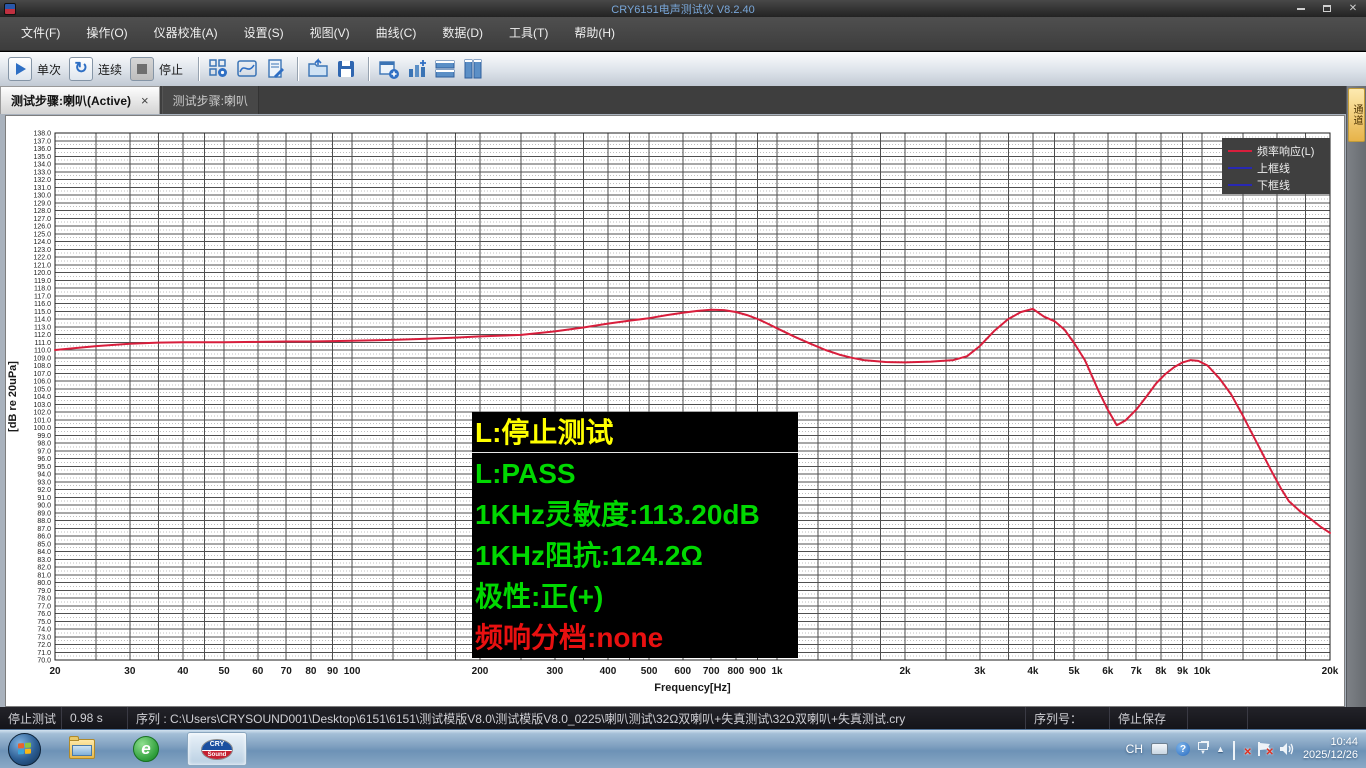 The height and width of the screenshot is (768, 1366). I want to click on svg-text: 70, so click(287, 671).